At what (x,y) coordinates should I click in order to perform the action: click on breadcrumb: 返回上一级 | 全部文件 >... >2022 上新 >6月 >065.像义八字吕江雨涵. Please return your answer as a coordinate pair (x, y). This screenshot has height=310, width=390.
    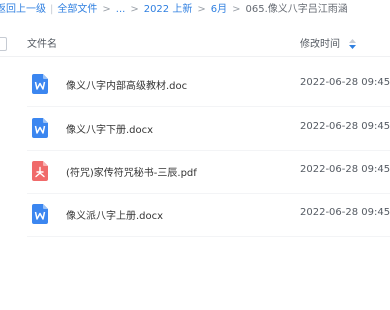
    Looking at the image, I should click on (174, 10).